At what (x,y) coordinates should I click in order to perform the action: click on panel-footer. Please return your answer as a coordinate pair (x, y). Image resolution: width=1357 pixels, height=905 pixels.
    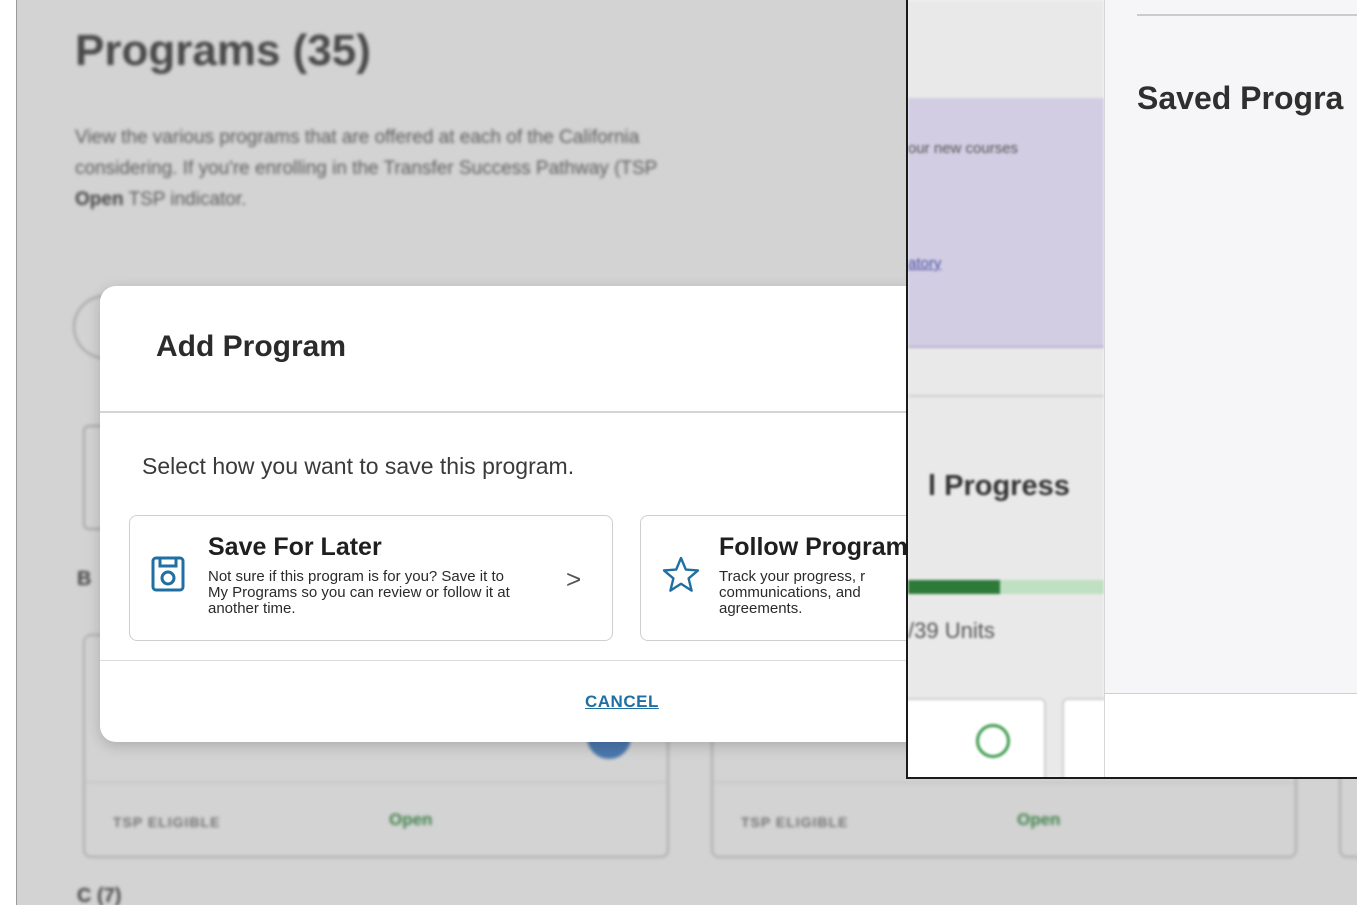
    Looking at the image, I should click on (1231, 735).